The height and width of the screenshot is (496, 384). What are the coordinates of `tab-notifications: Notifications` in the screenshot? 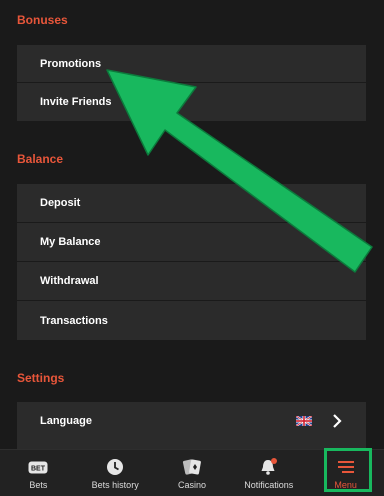 It's located at (268, 473).